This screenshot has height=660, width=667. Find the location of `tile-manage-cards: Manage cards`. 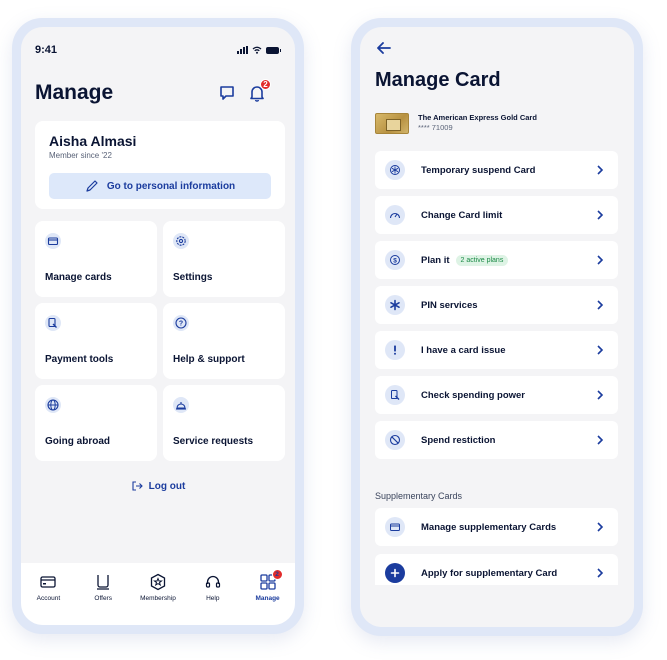

tile-manage-cards: Manage cards is located at coordinates (96, 259).